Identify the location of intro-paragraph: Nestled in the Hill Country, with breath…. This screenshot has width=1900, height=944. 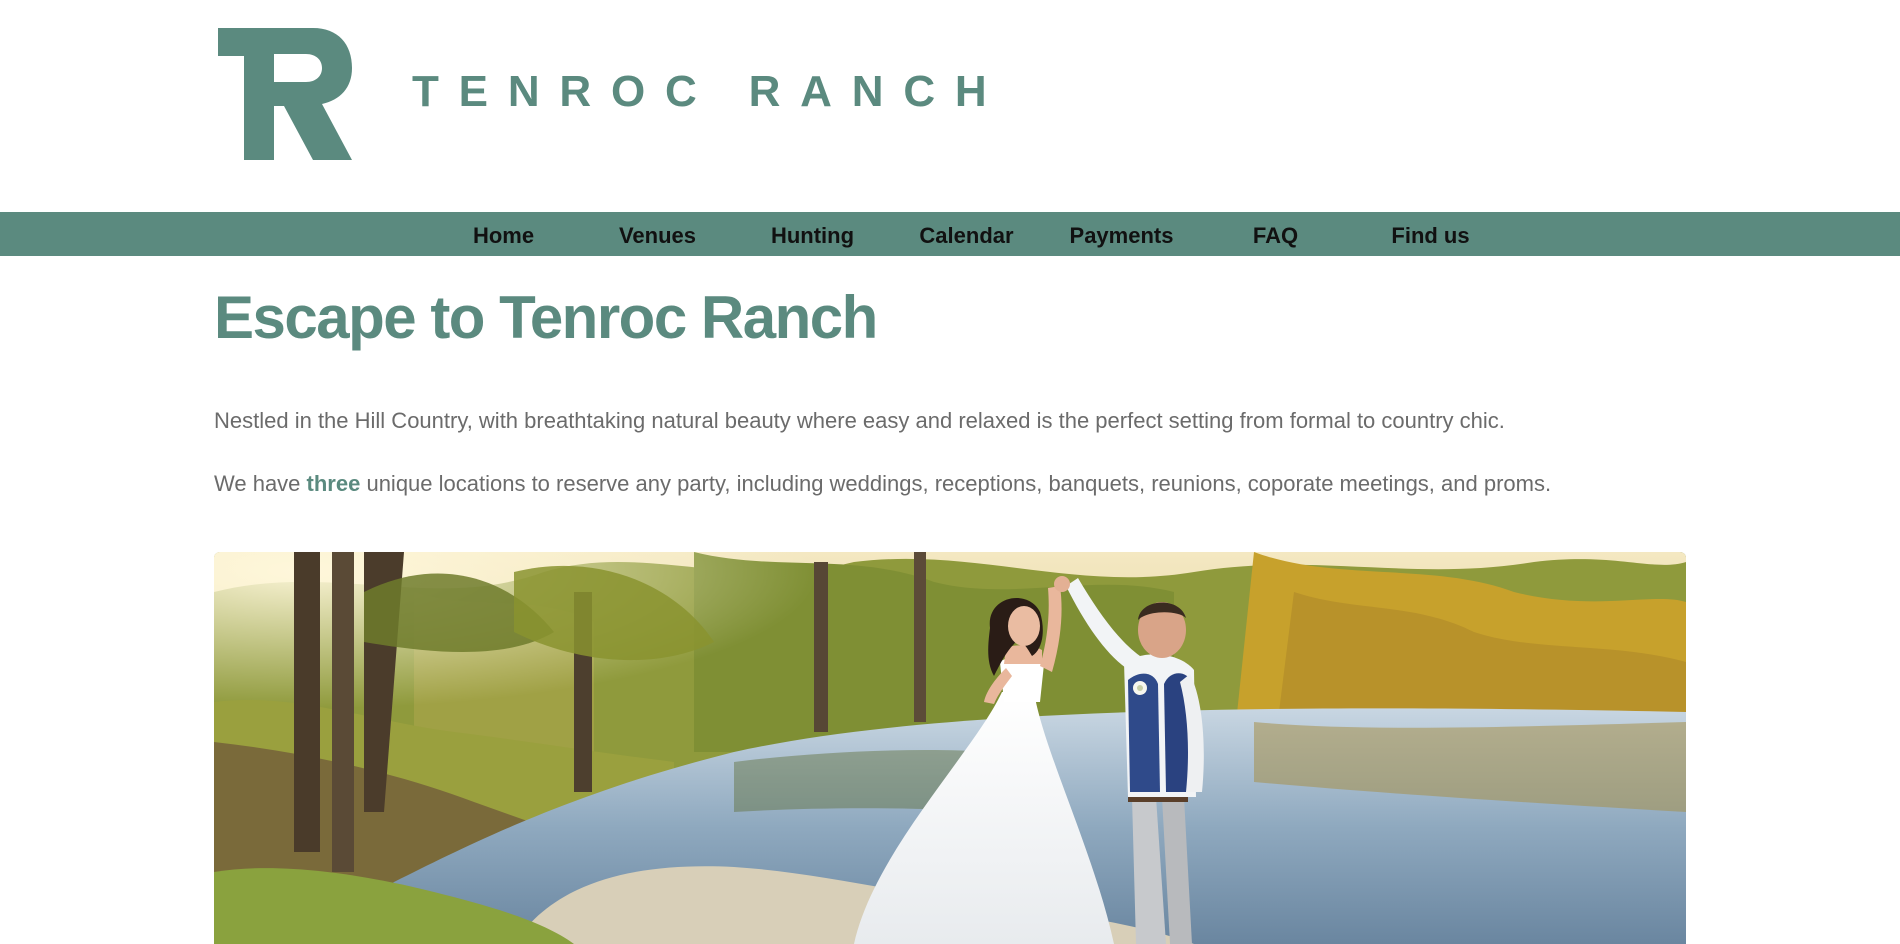
(859, 420).